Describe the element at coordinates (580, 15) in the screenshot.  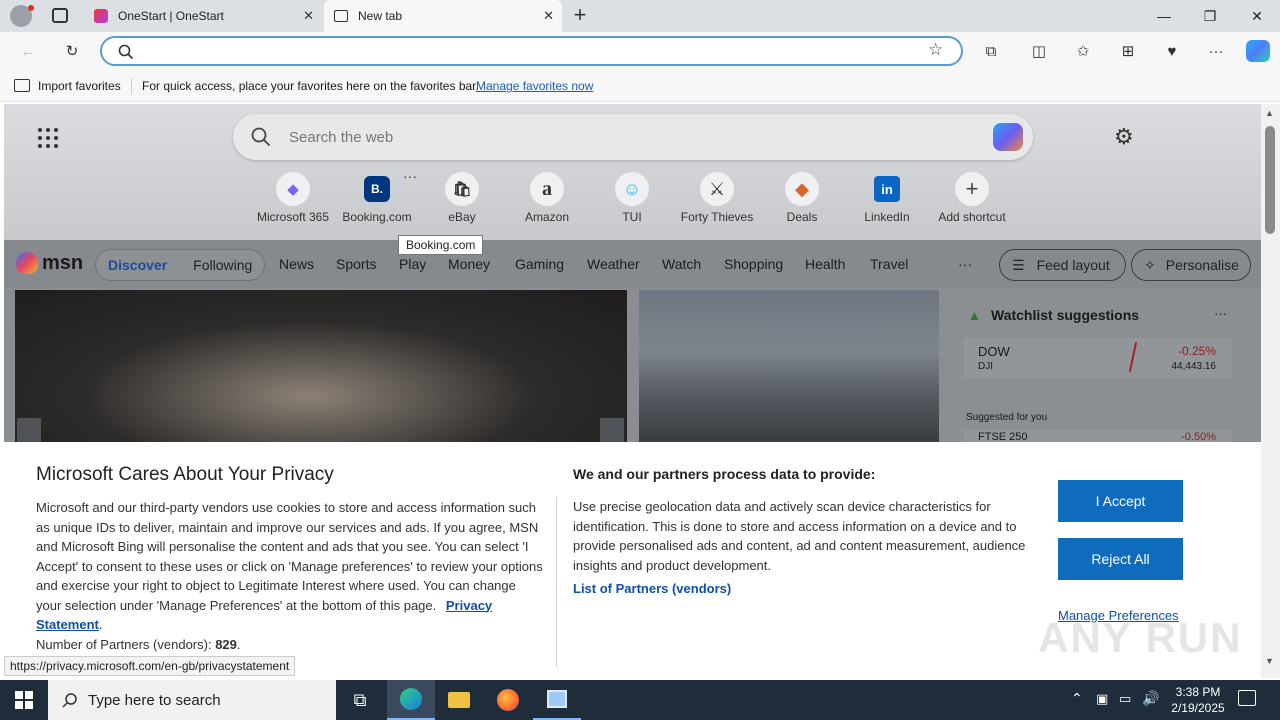
I see `new-tab-button: +` at that location.